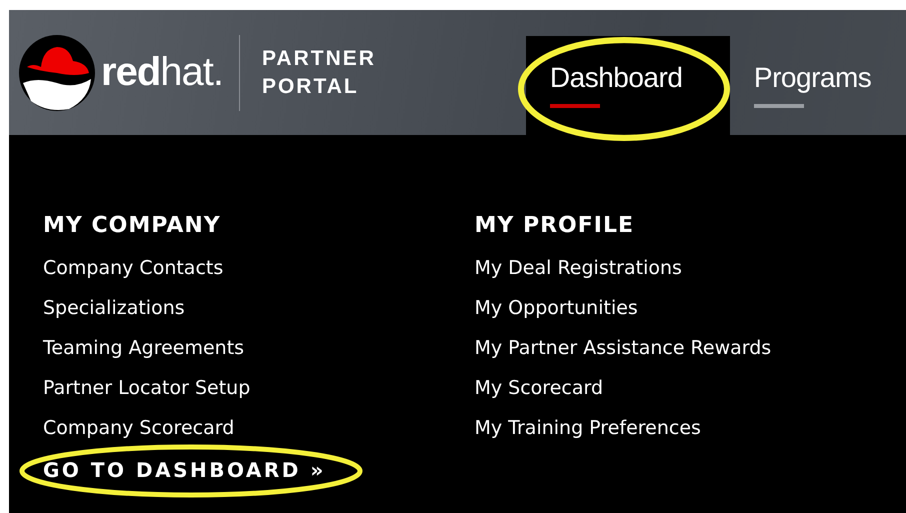 The width and height of the screenshot is (906, 513). Describe the element at coordinates (258, 308) in the screenshot. I see `menu-link: Specializations` at that location.